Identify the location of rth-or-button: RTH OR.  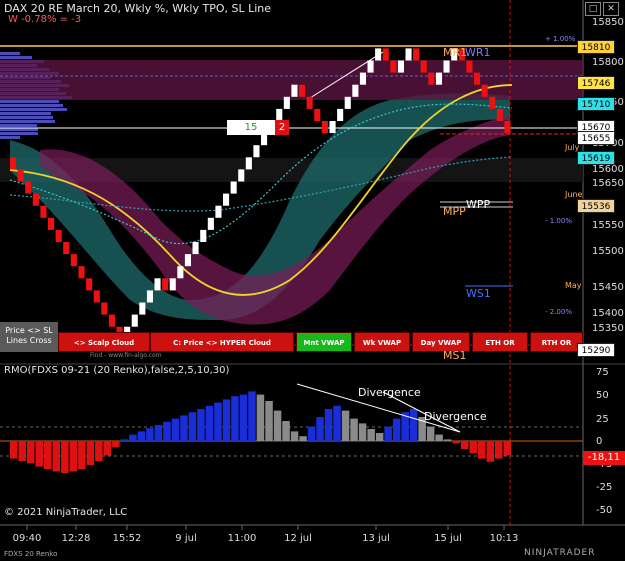
(556, 342).